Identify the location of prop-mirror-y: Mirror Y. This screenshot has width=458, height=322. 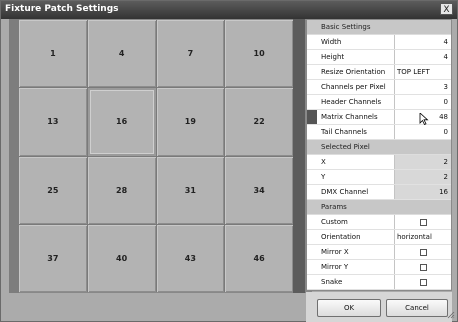
(379, 267).